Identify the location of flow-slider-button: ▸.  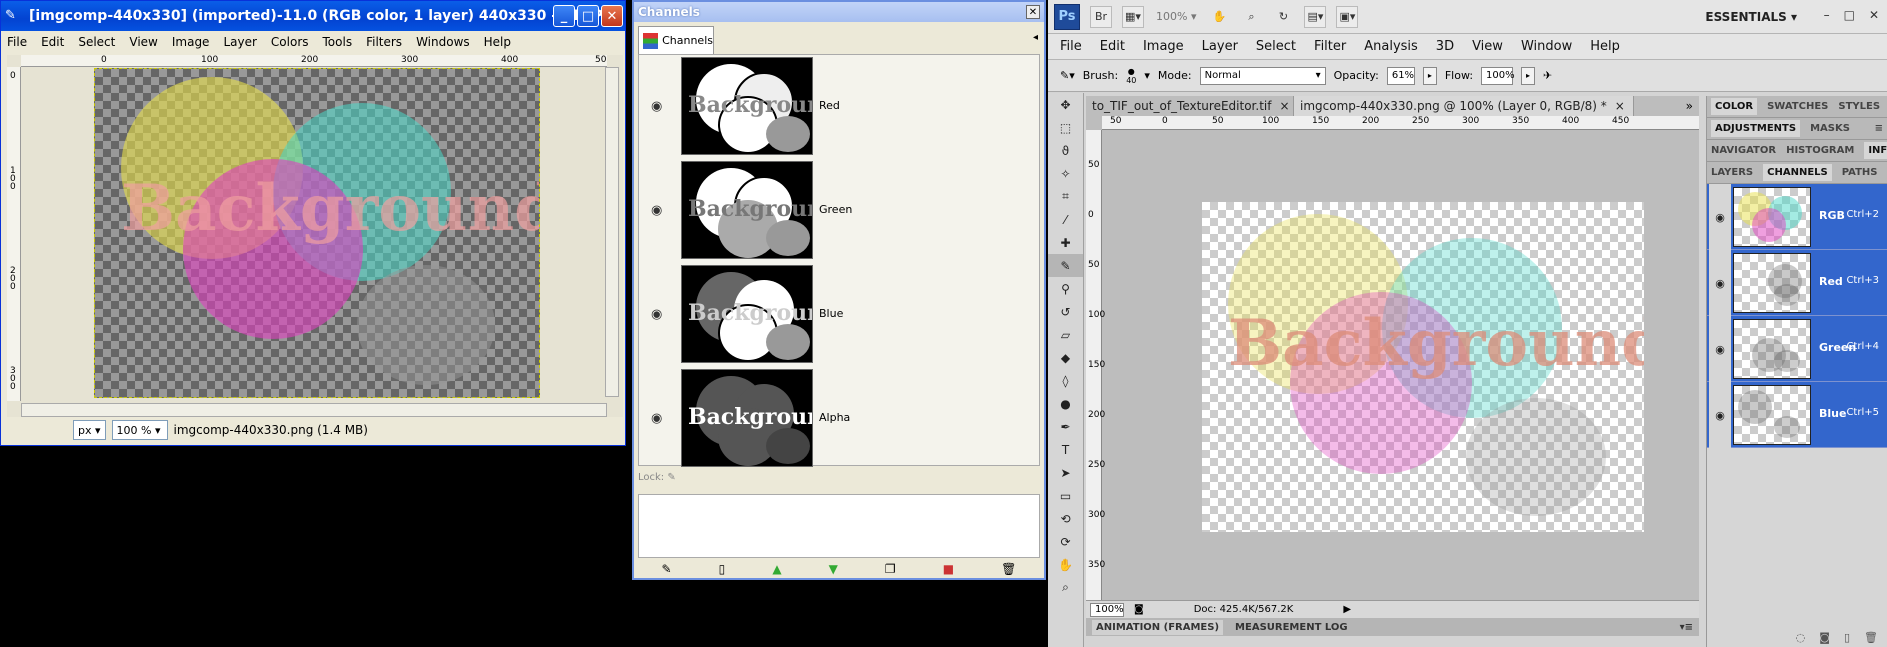
(1528, 75).